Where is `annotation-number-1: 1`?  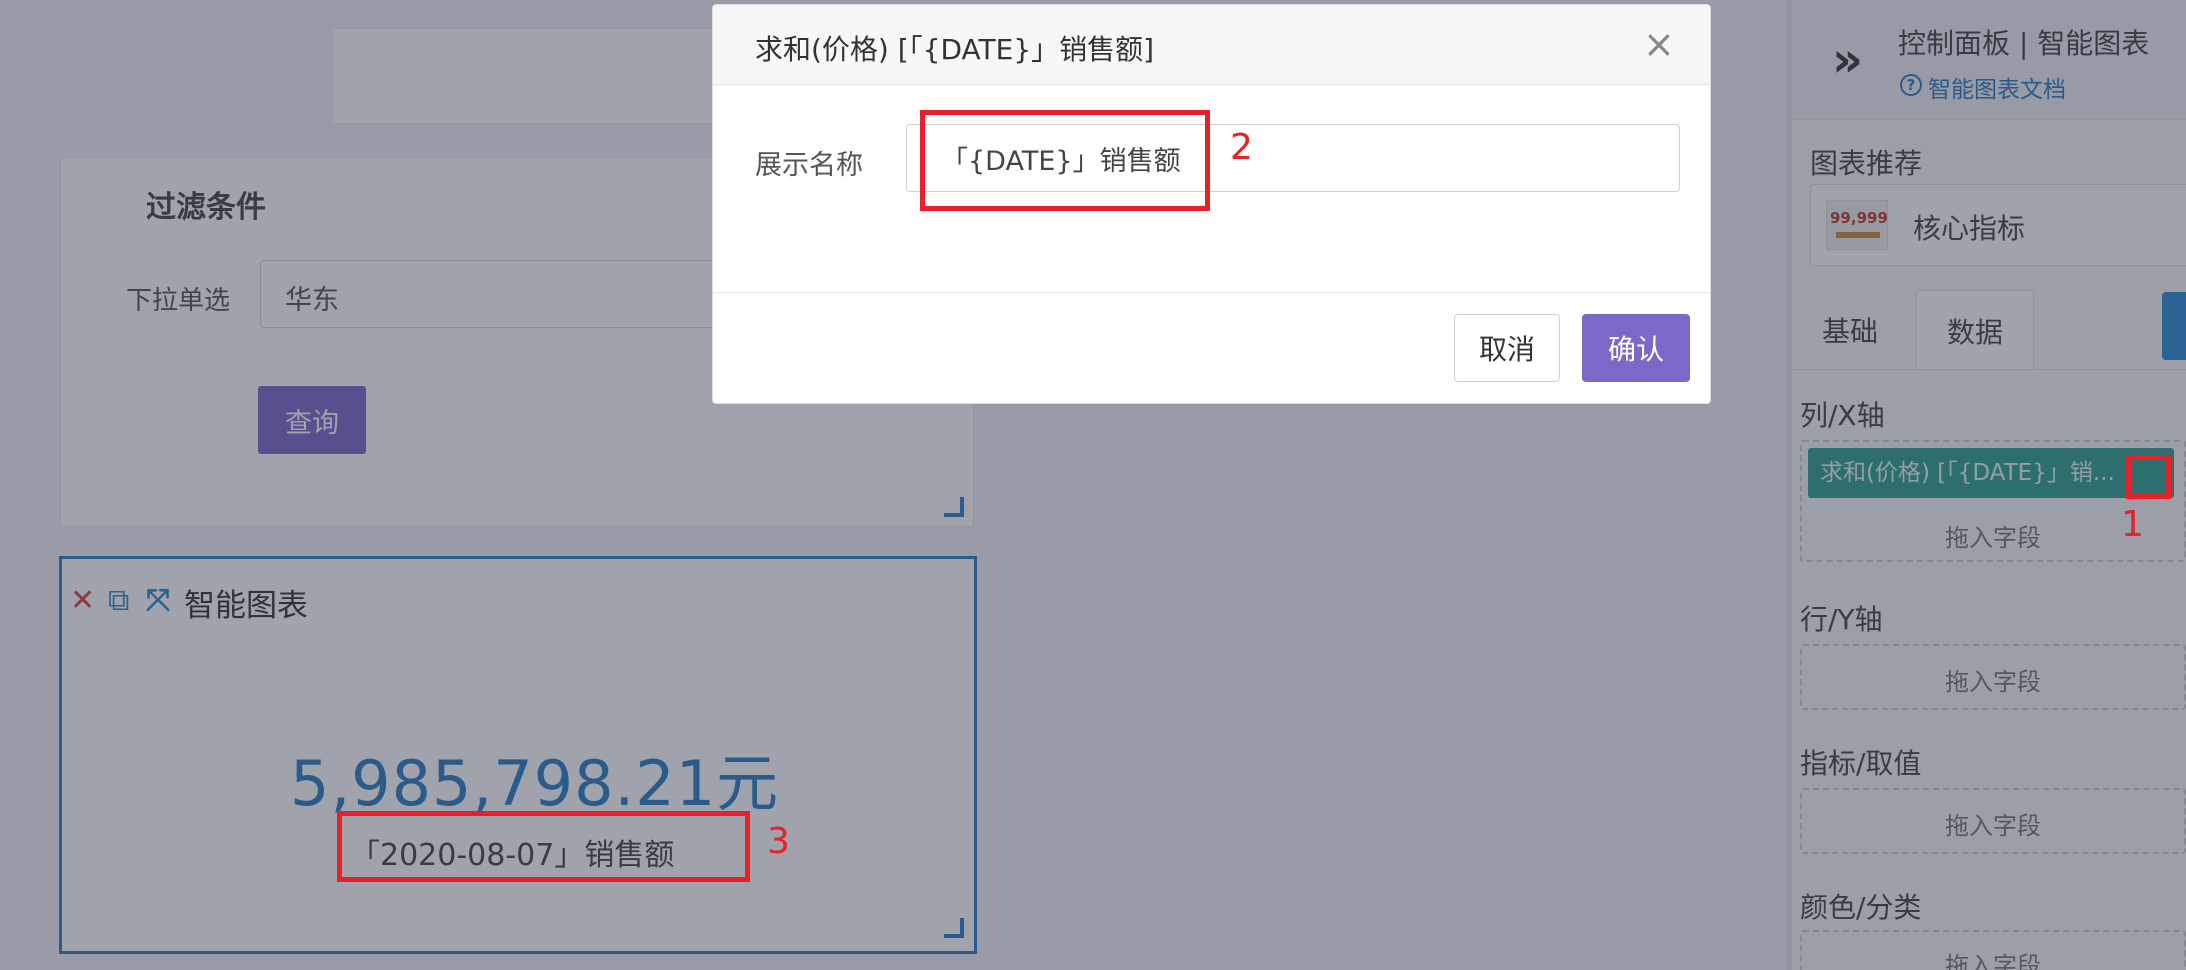 annotation-number-1: 1 is located at coordinates (2132, 524).